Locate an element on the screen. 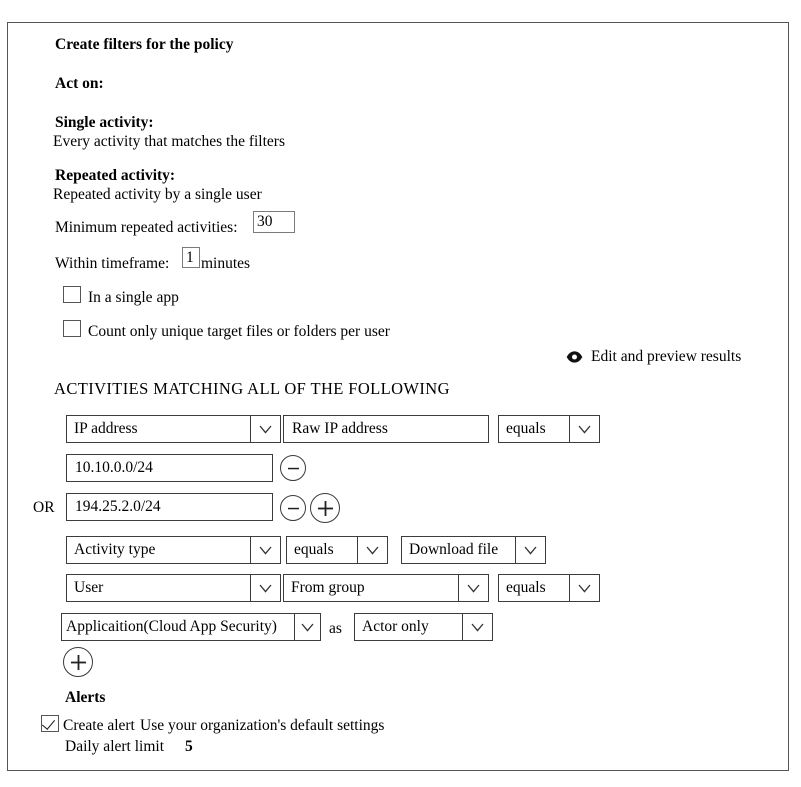 The image size is (801, 787). filter-attribute-user-value: User is located at coordinates (89, 588).